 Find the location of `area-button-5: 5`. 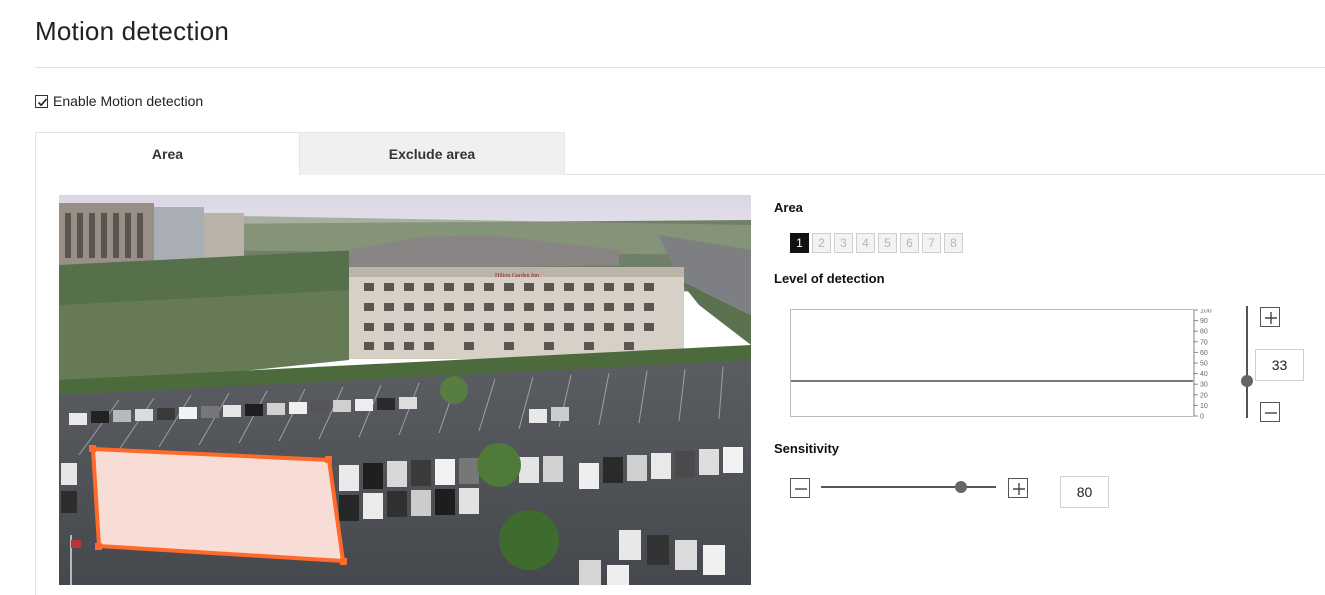

area-button-5: 5 is located at coordinates (887, 243).